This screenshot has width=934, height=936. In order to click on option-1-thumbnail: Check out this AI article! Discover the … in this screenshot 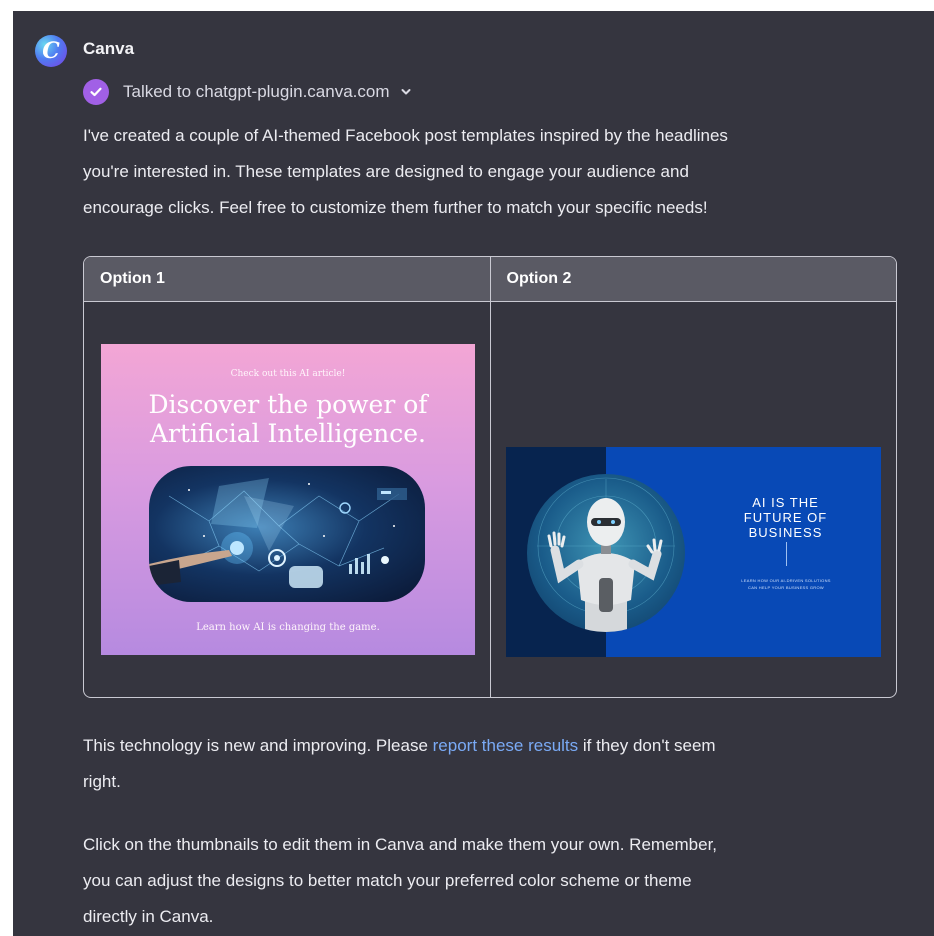, I will do `click(288, 499)`.